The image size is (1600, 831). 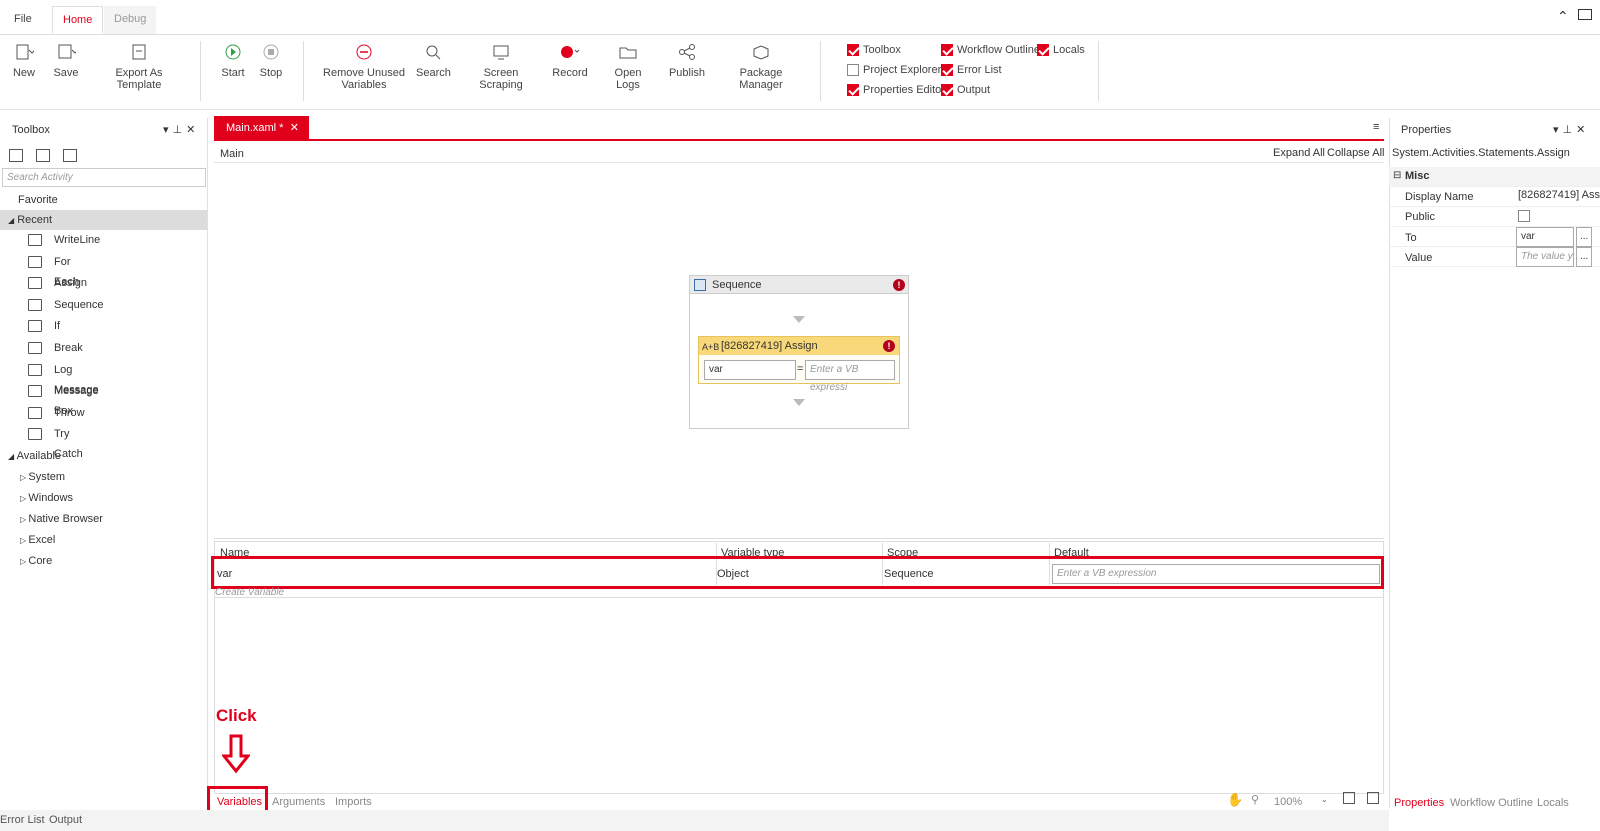 I want to click on screen-scraping-icon, so click(x=501, y=52).